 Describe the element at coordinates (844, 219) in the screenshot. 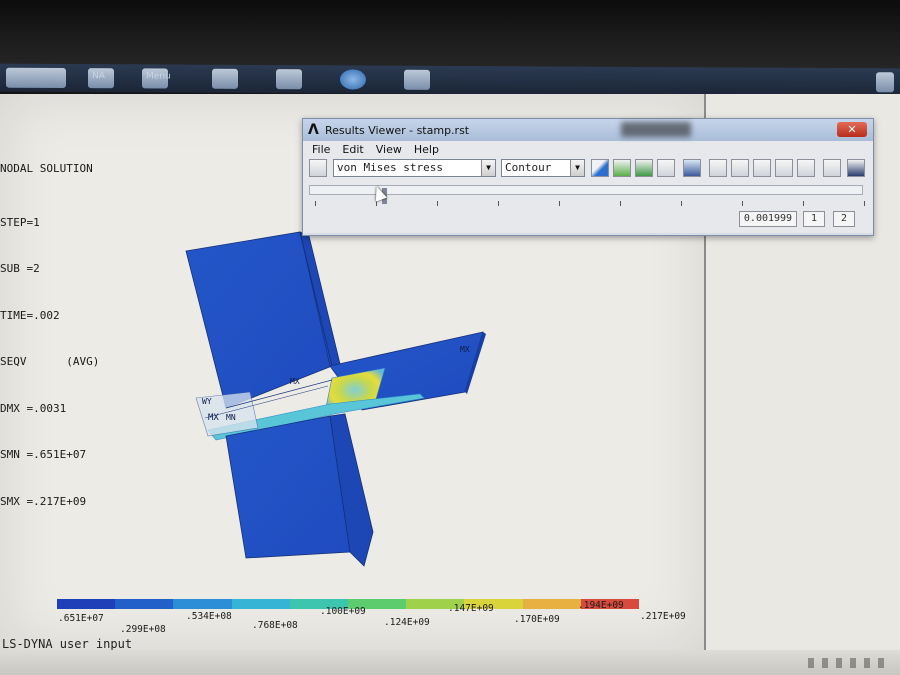

I see `step-total-field: 2` at that location.